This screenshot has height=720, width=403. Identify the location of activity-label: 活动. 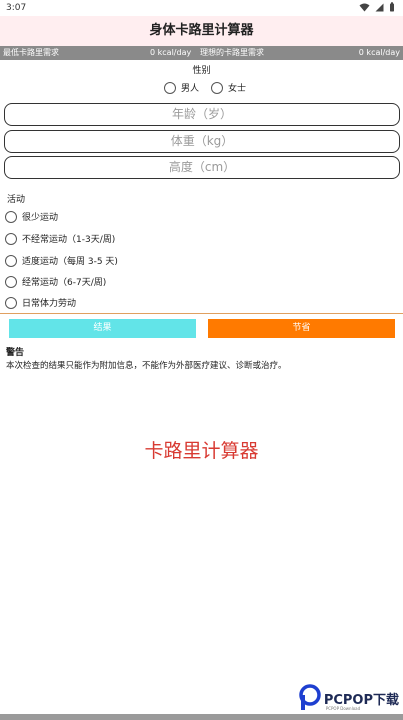
(16, 200).